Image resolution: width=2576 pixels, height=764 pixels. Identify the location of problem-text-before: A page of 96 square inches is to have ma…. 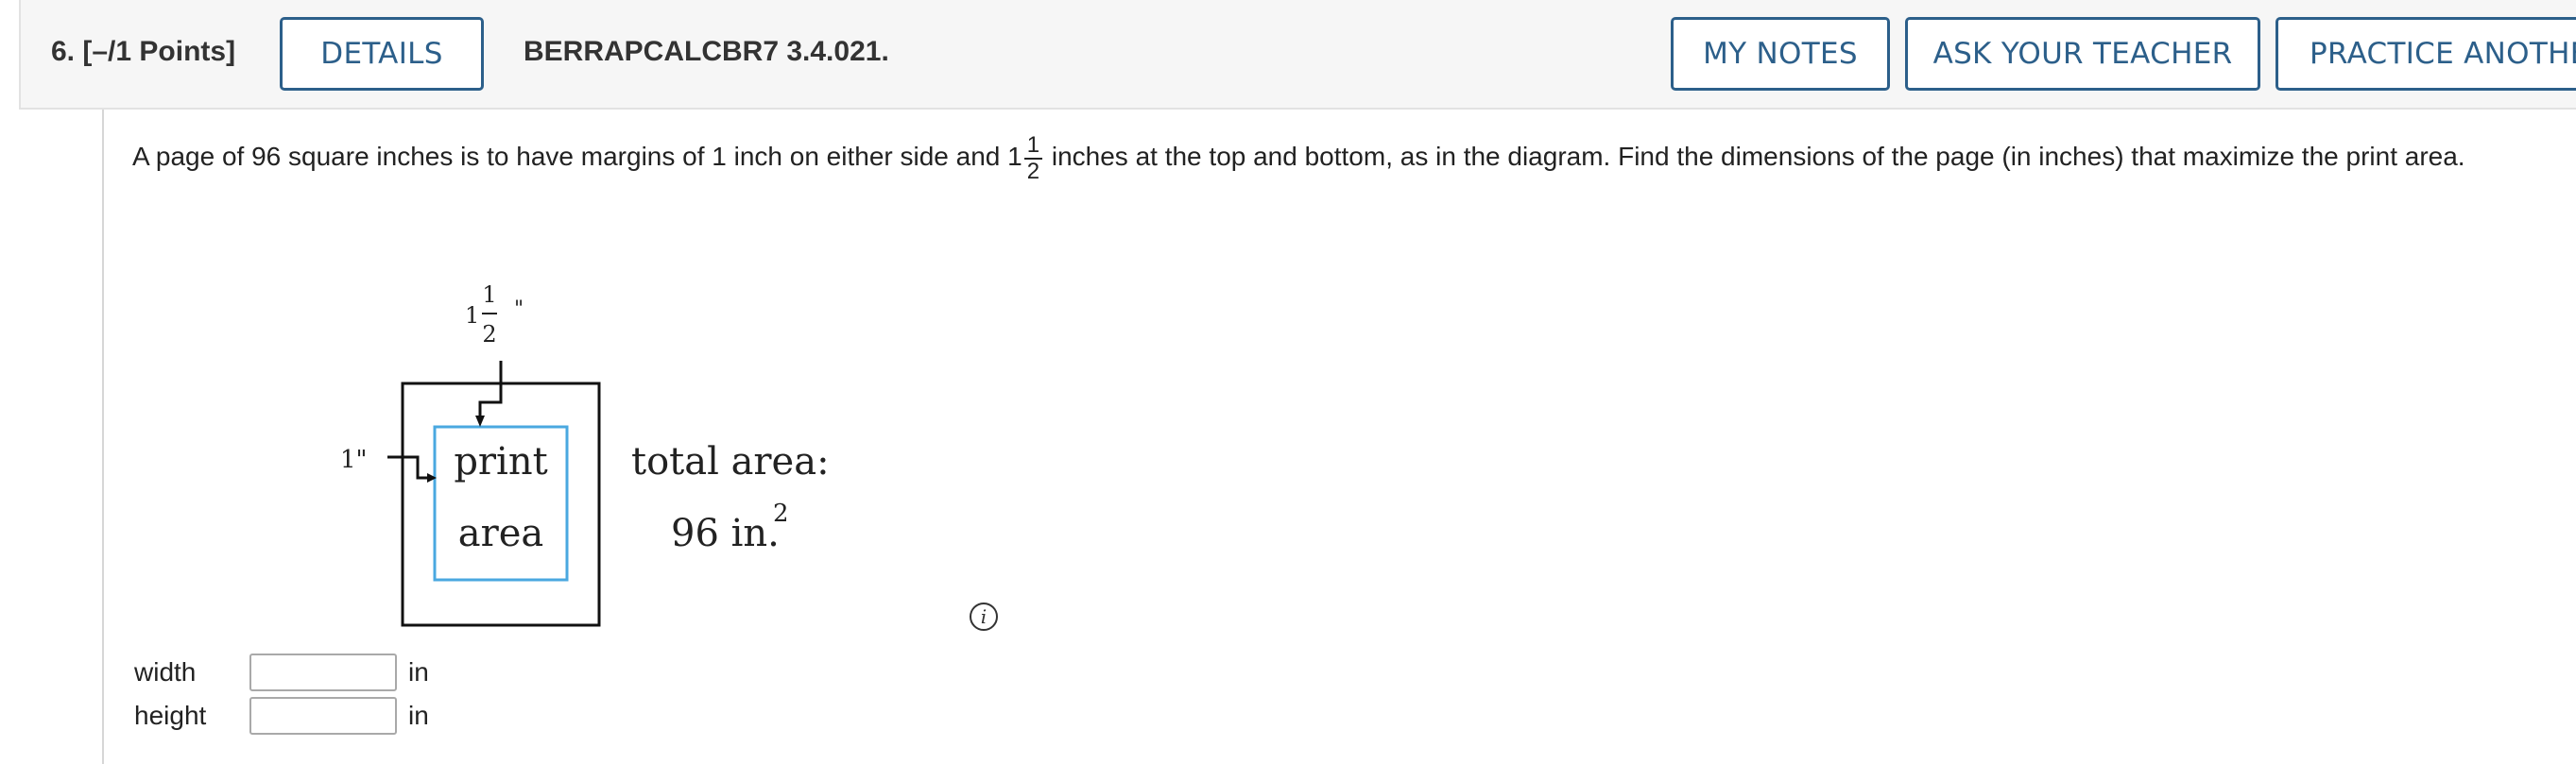
(577, 156).